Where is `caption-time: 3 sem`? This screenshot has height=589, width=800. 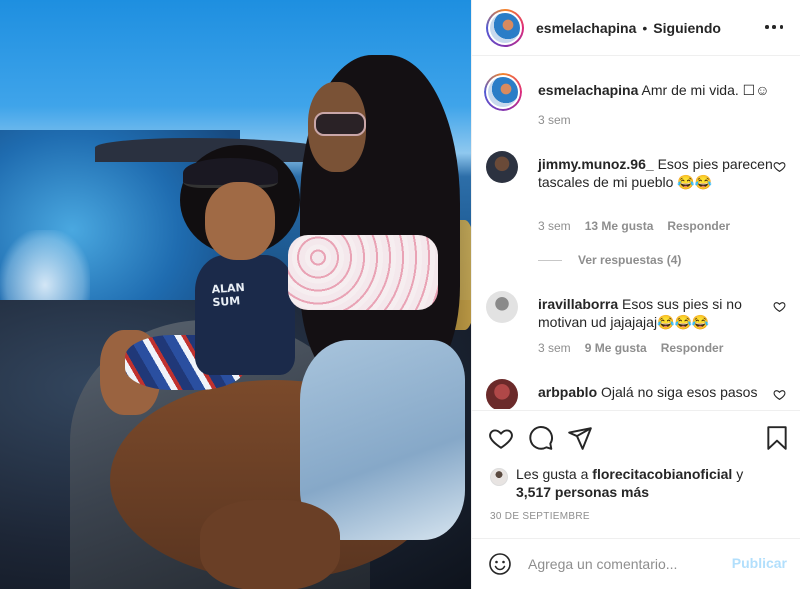
caption-time: 3 sem is located at coordinates (554, 120).